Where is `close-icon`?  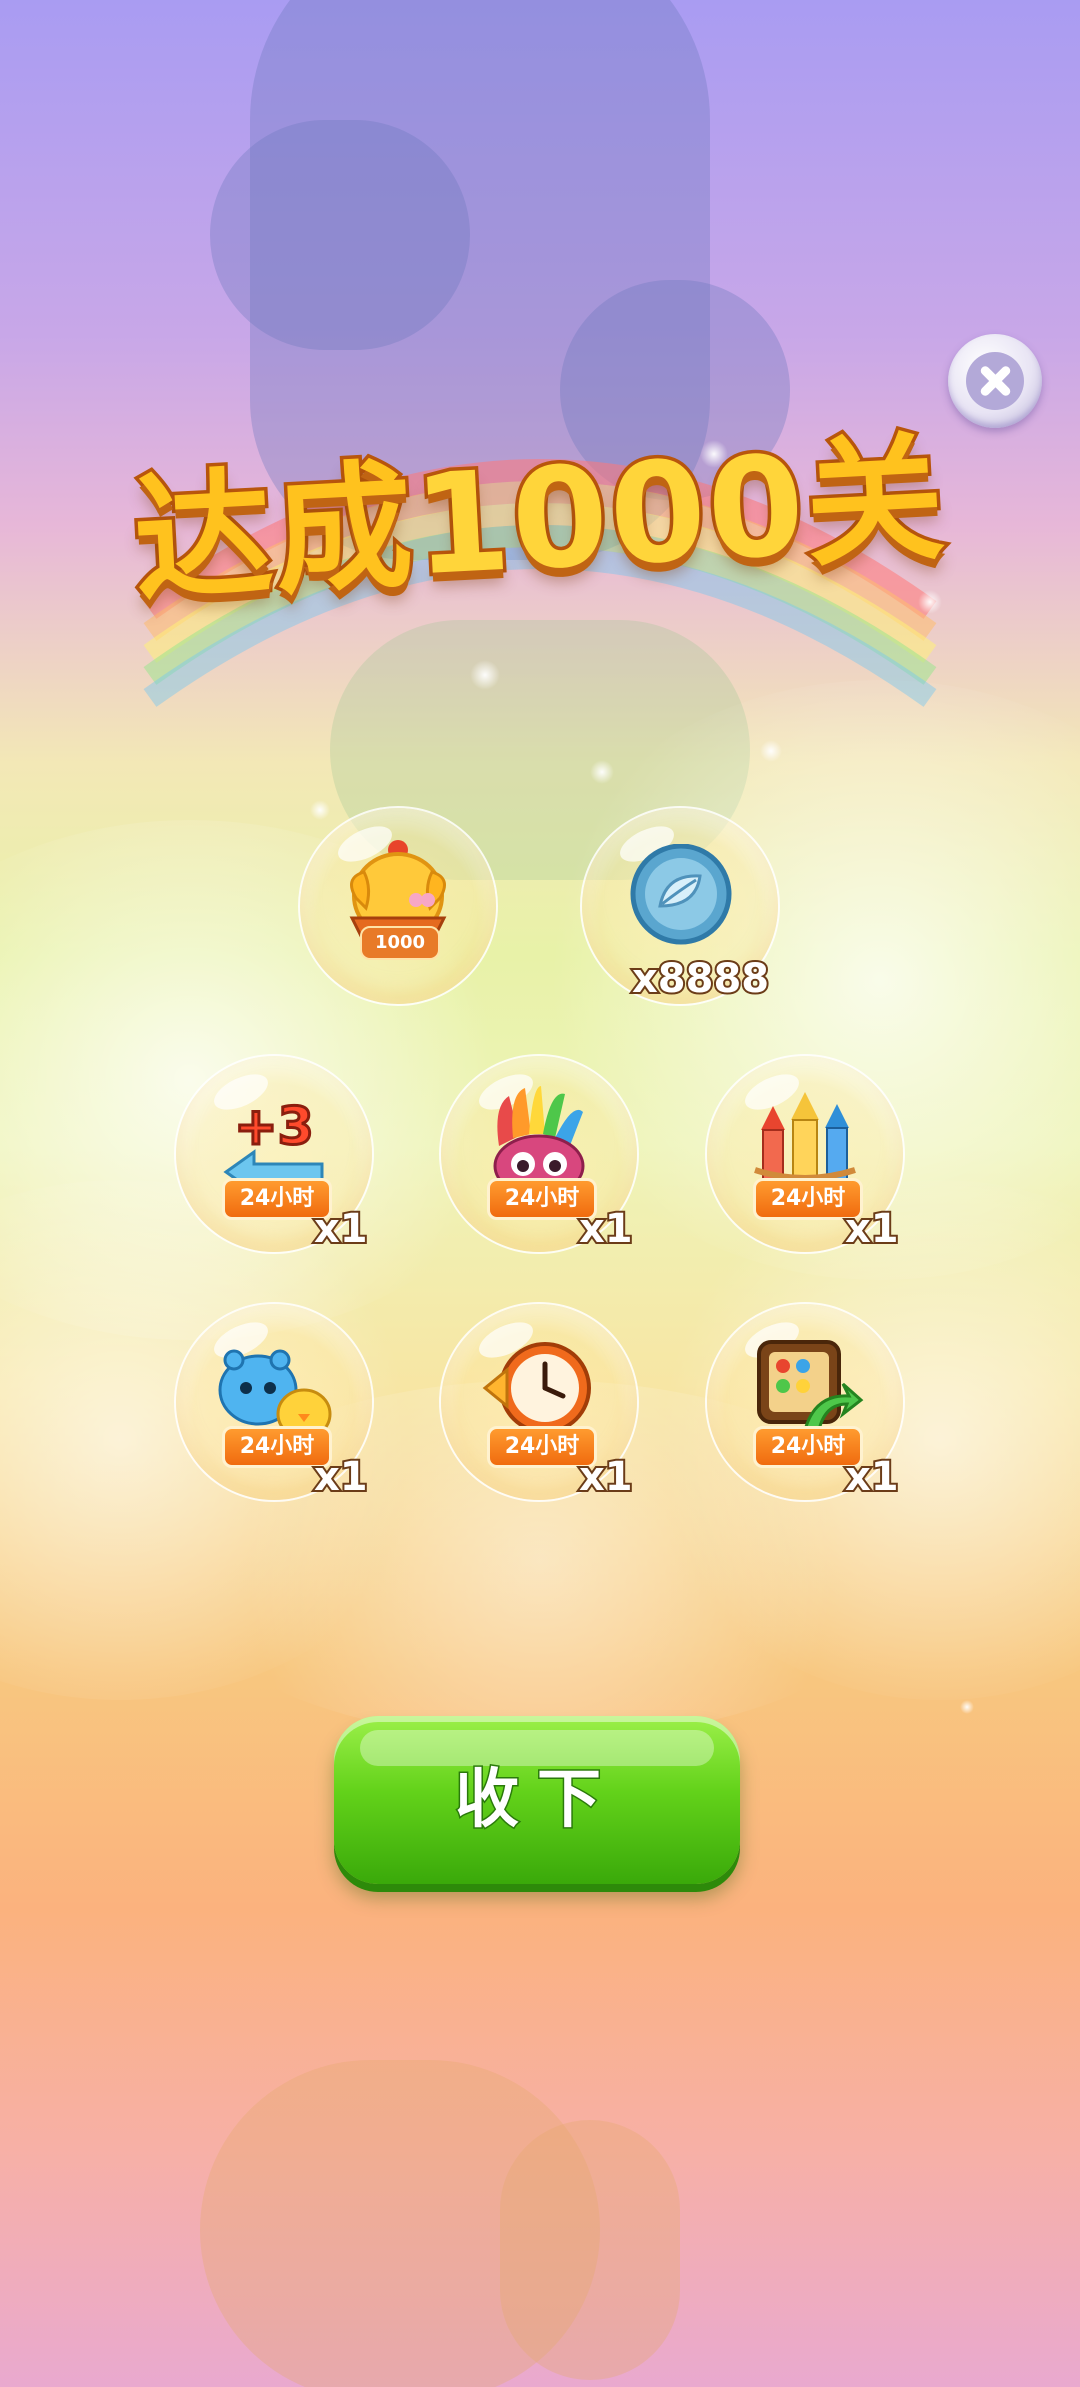 close-icon is located at coordinates (995, 381).